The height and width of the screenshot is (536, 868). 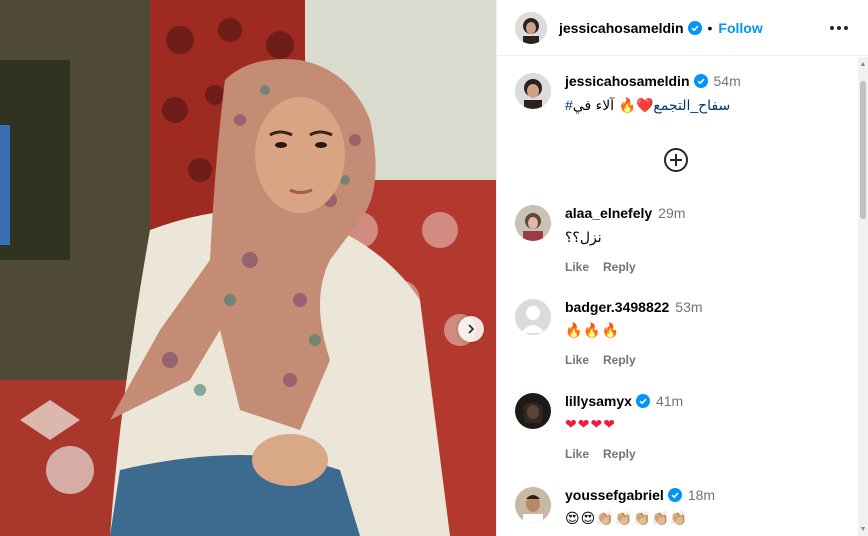 What do you see at coordinates (627, 81) in the screenshot?
I see `caption-username: jessicahosameldin` at bounding box center [627, 81].